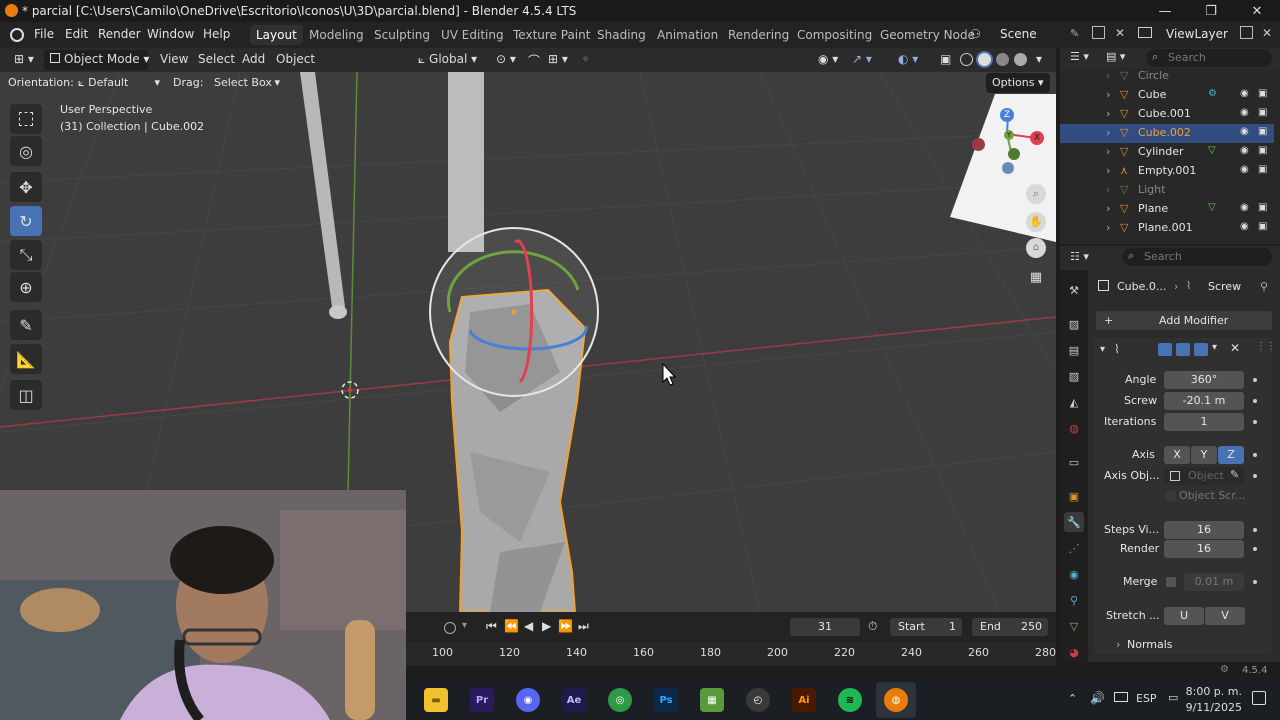 The width and height of the screenshot is (1280, 720). I want to click on nav-gizmo-x: X, so click(1037, 138).